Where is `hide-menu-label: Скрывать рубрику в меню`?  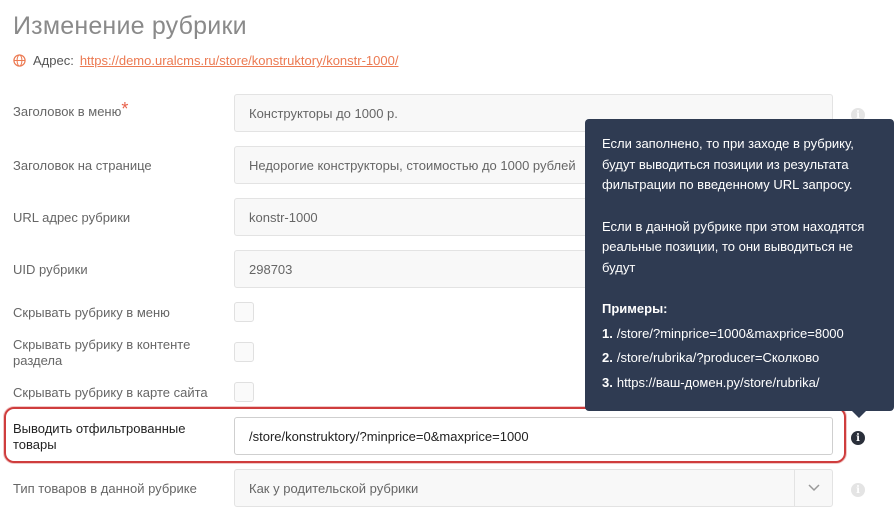
hide-menu-label: Скрывать рубрику в меню is located at coordinates (91, 312).